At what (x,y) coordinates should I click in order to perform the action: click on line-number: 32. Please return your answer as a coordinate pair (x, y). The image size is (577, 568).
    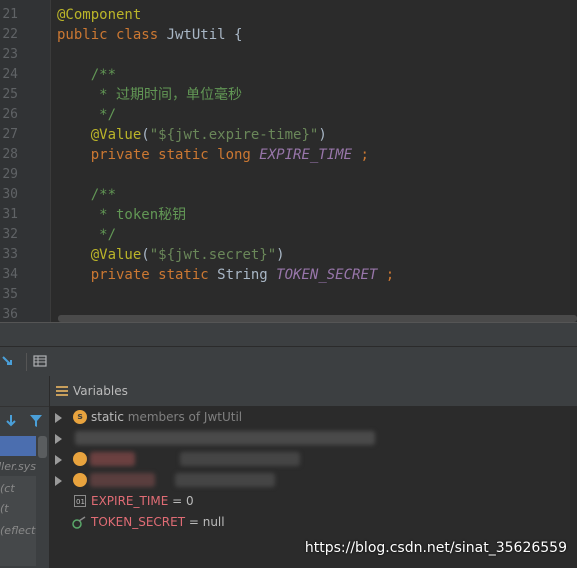
    Looking at the image, I should click on (10, 234).